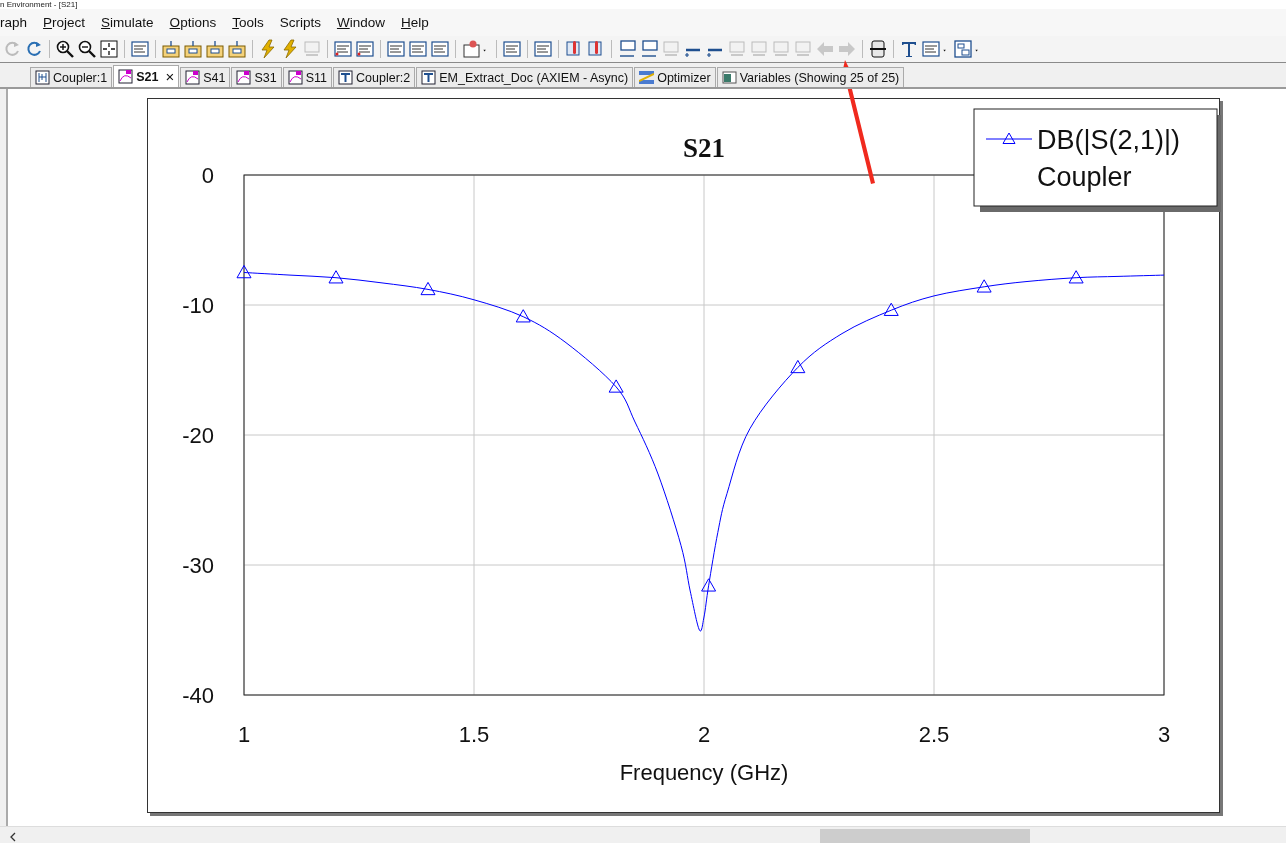 The height and width of the screenshot is (843, 1286). Describe the element at coordinates (704, 772) in the screenshot. I see `x-axis-label: Frequency (GHz)` at that location.